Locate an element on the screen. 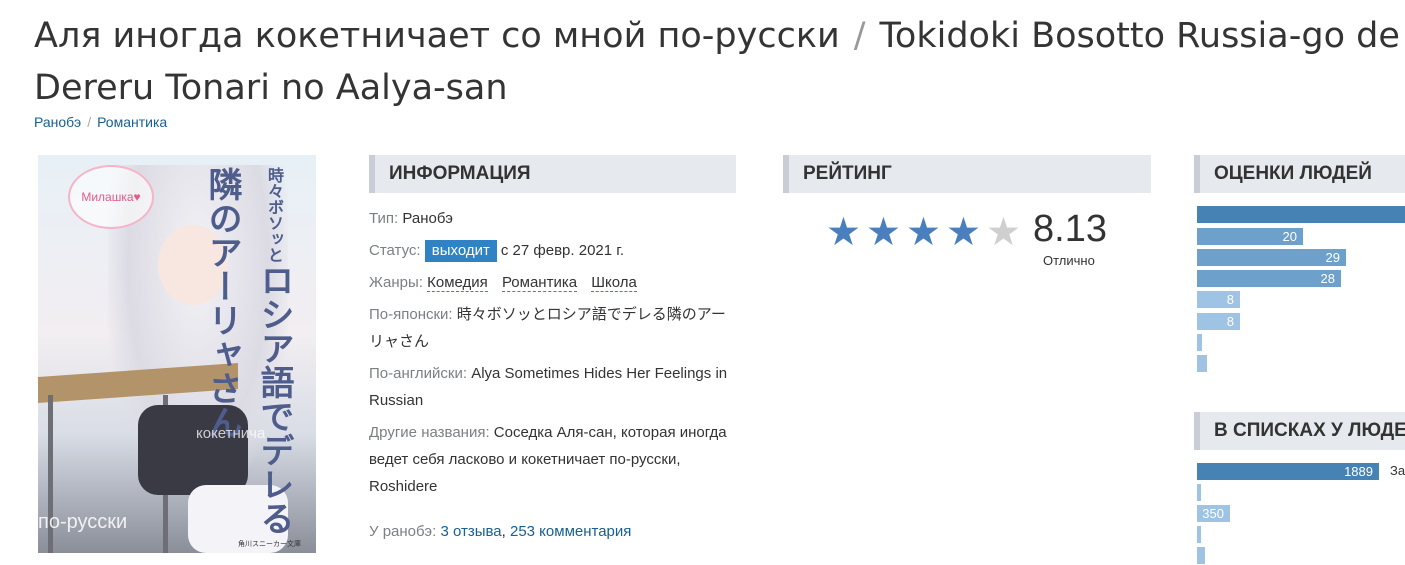 The width and height of the screenshot is (1405, 565). rating-header: РЕЙТИНГ is located at coordinates (967, 174).